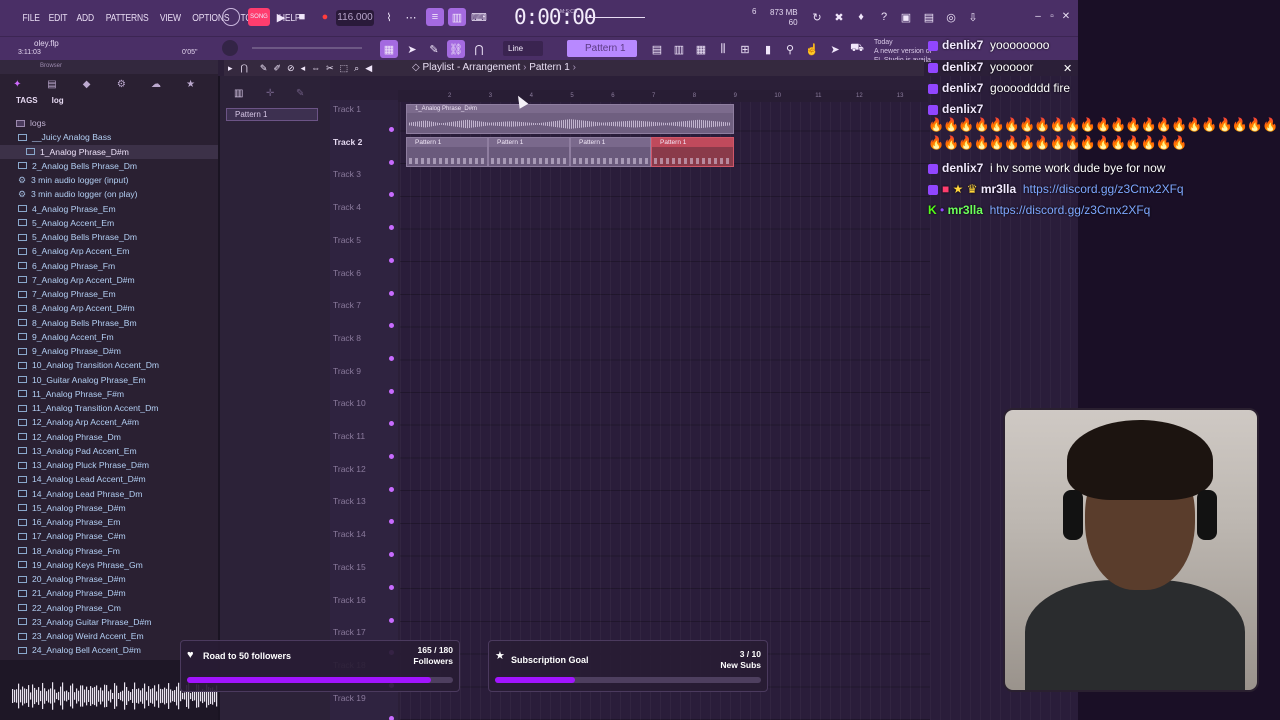 Image resolution: width=1280 pixels, height=720 pixels. Describe the element at coordinates (1066, 17) in the screenshot. I see `close-icon: ✕` at that location.